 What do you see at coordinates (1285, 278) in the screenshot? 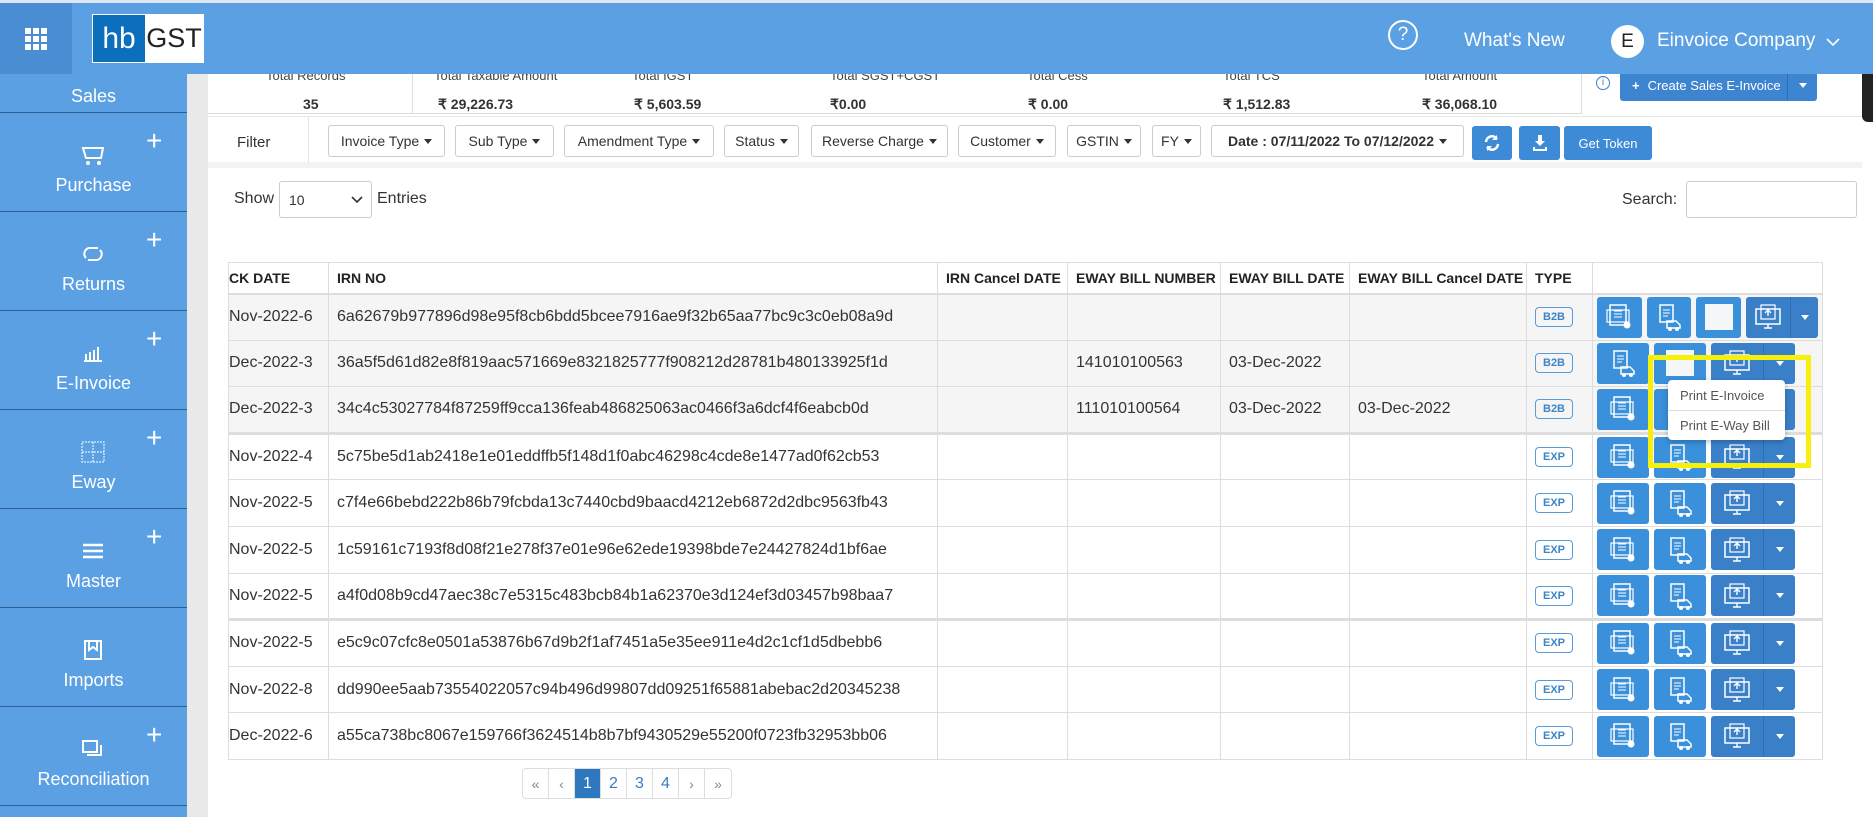
I see `col-eway-bill-date: EWAY BILL DATE` at bounding box center [1285, 278].